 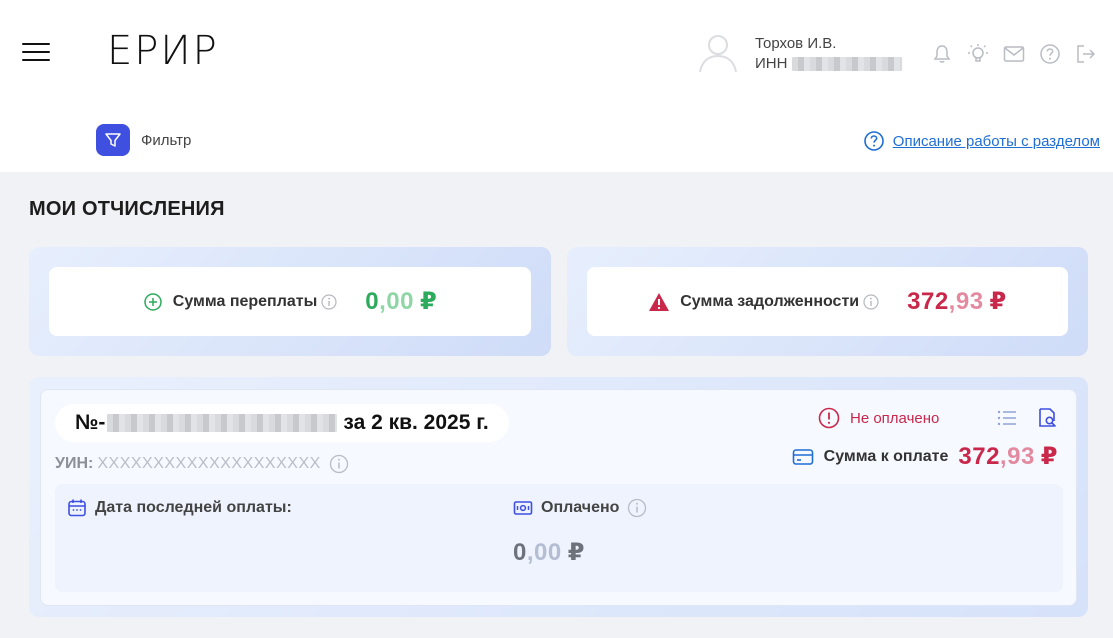 What do you see at coordinates (895, 418) in the screenshot?
I see `status-text: Не оплачено` at bounding box center [895, 418].